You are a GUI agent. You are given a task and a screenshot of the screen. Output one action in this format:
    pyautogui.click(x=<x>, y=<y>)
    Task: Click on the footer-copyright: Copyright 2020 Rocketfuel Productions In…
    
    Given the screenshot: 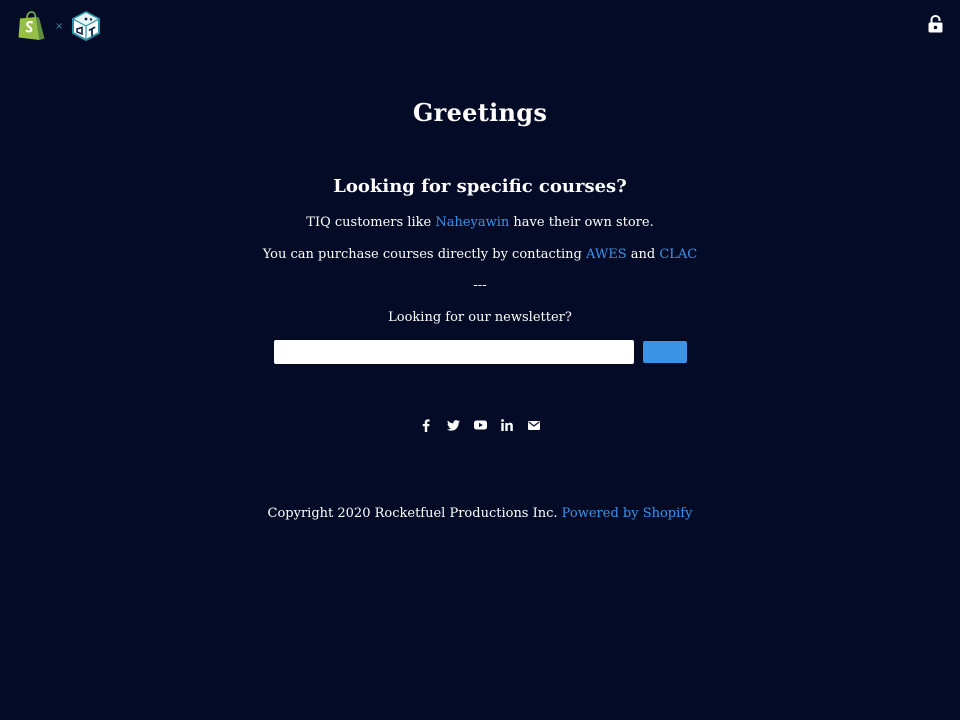 What is the action you would take?
    pyautogui.click(x=480, y=514)
    